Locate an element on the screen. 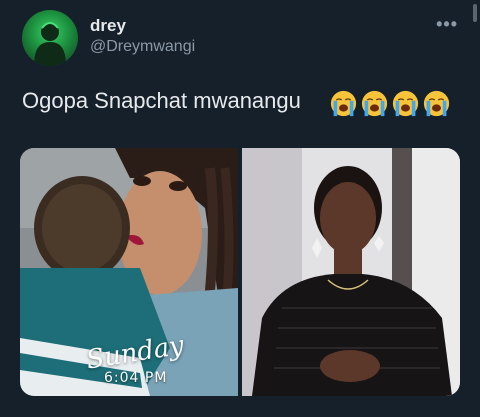 The width and height of the screenshot is (480, 417). more-icon: ••• is located at coordinates (447, 24).